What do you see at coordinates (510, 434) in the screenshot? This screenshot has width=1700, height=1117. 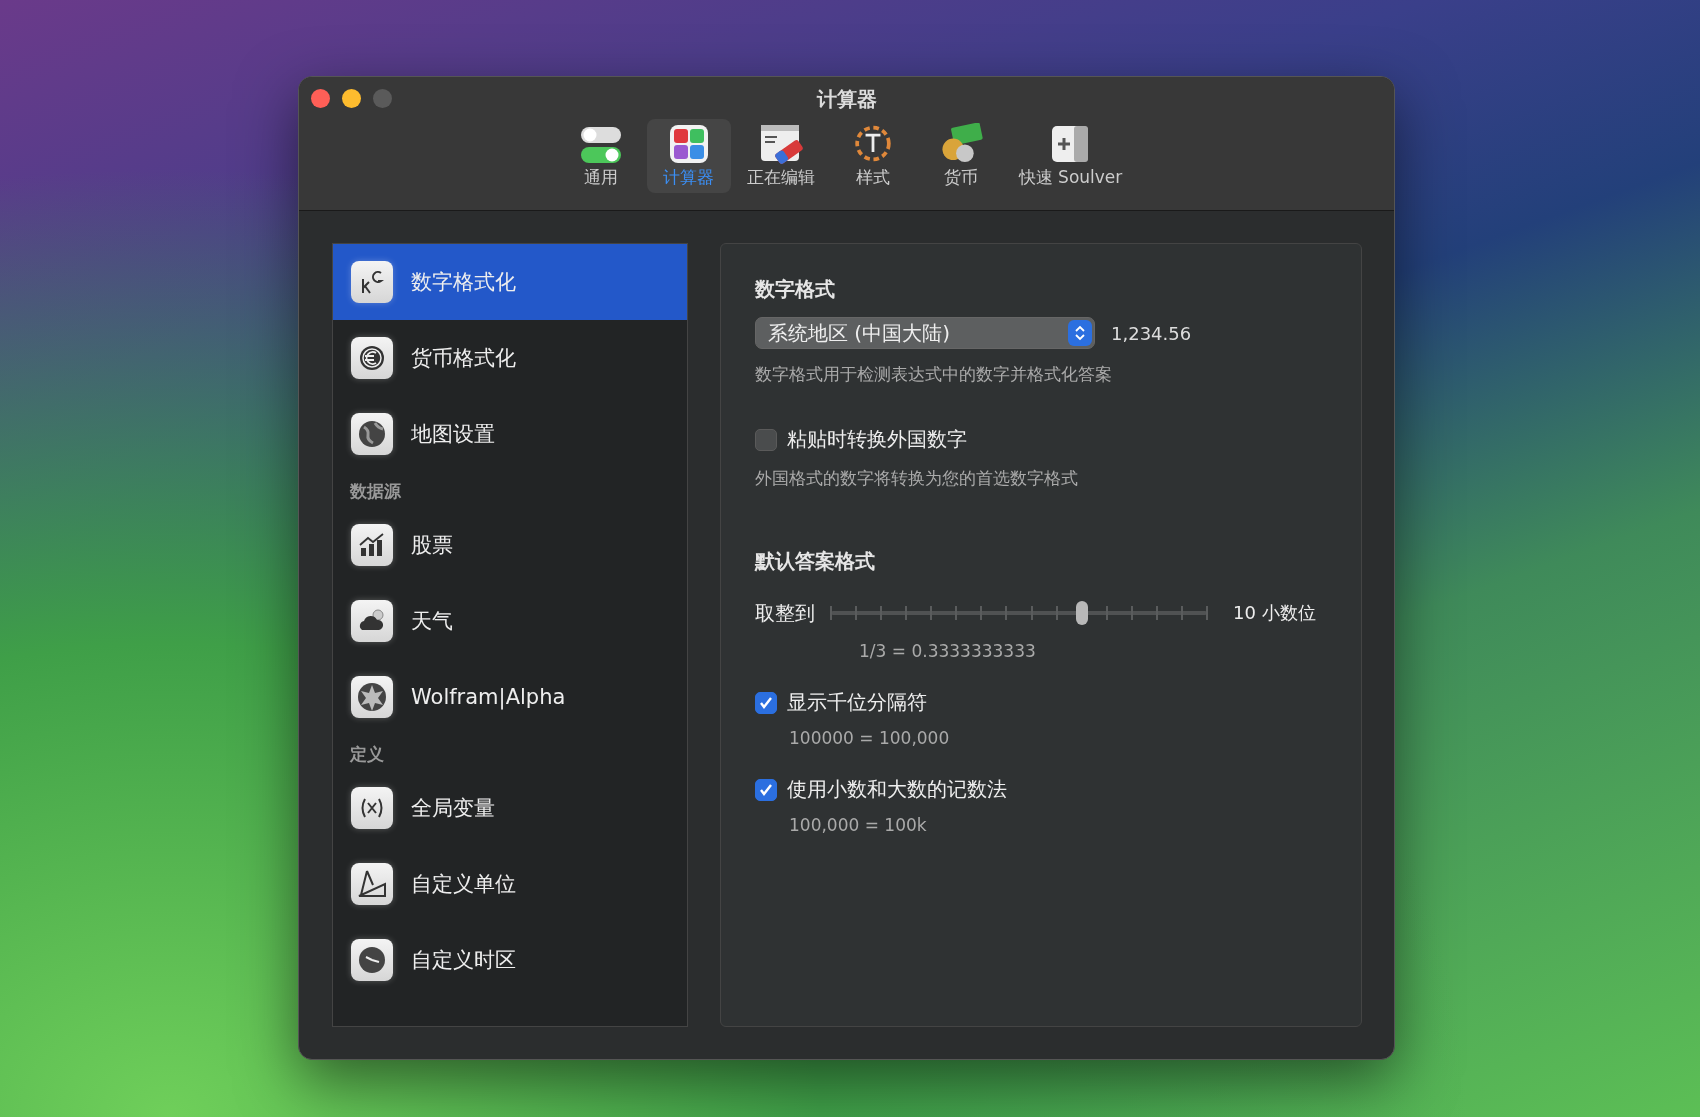 I see `sidebar-item: 地图设置` at bounding box center [510, 434].